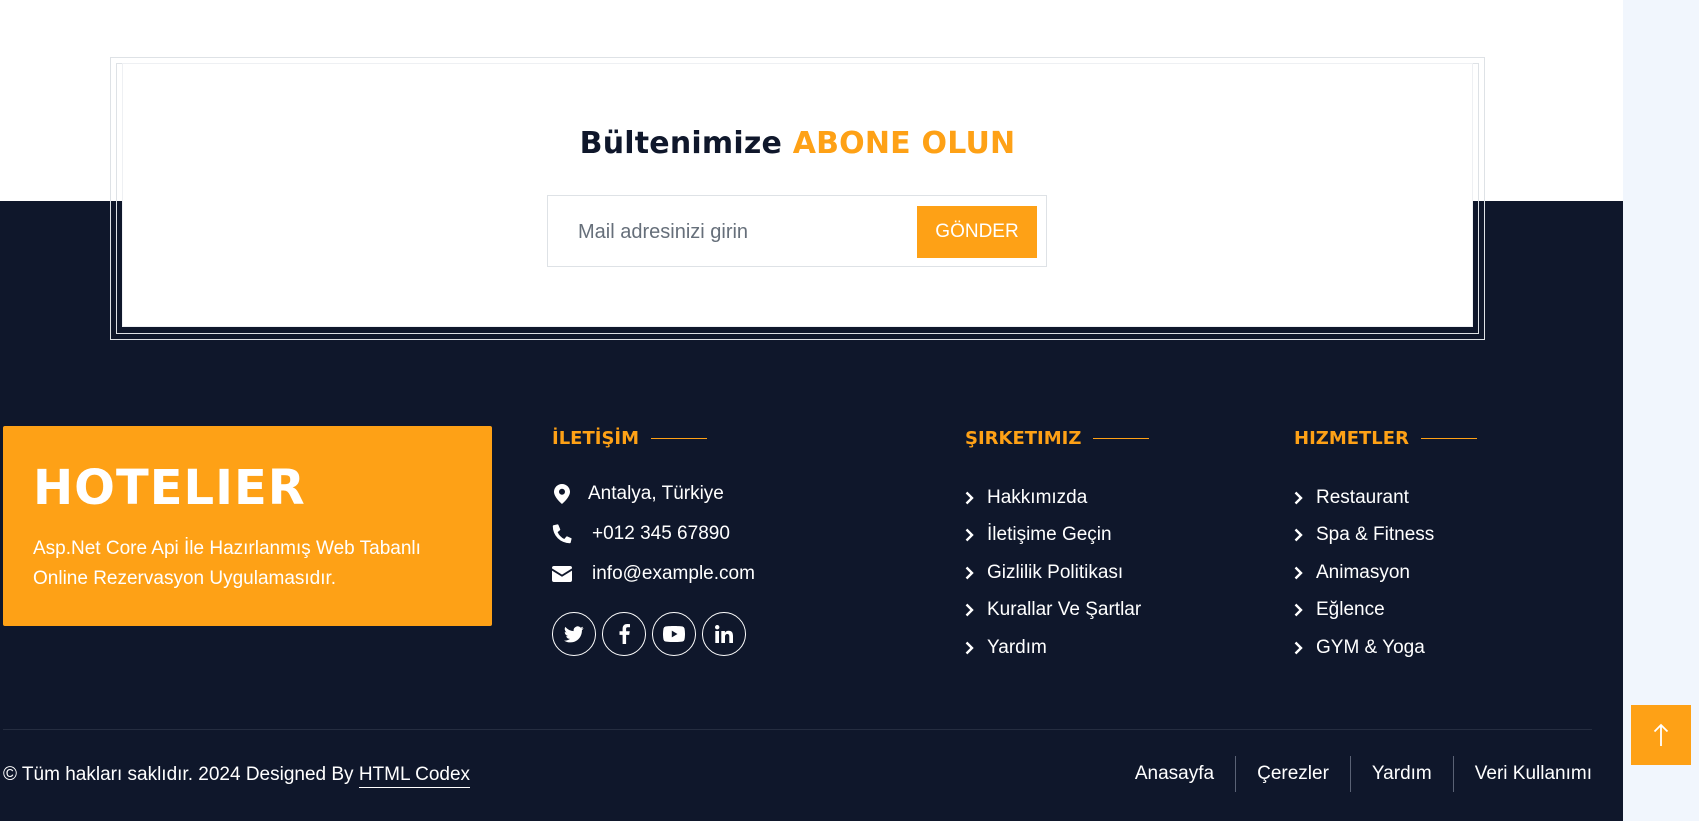 The height and width of the screenshot is (821, 1699). What do you see at coordinates (1037, 497) in the screenshot?
I see `company-link-label: Hakkımızda` at bounding box center [1037, 497].